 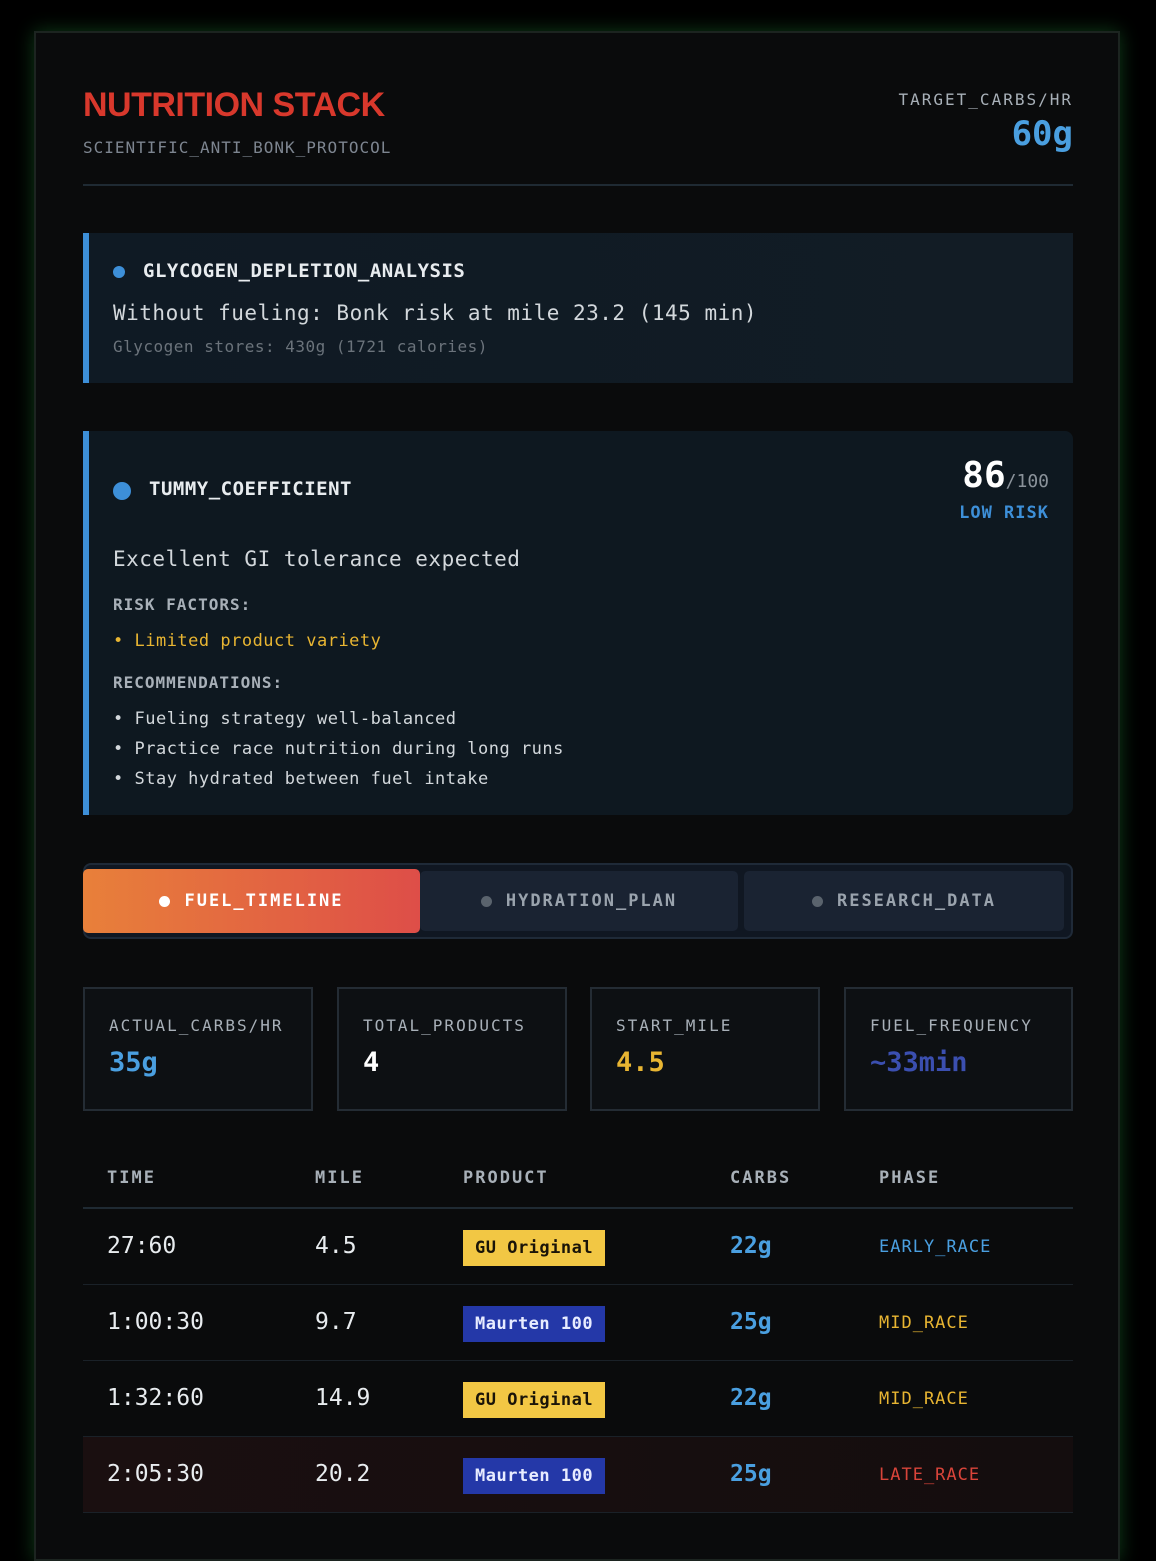 What do you see at coordinates (198, 1049) in the screenshot?
I see `stat-card-actual-carbs: ACTUAL_CARBS/HR 35g` at bounding box center [198, 1049].